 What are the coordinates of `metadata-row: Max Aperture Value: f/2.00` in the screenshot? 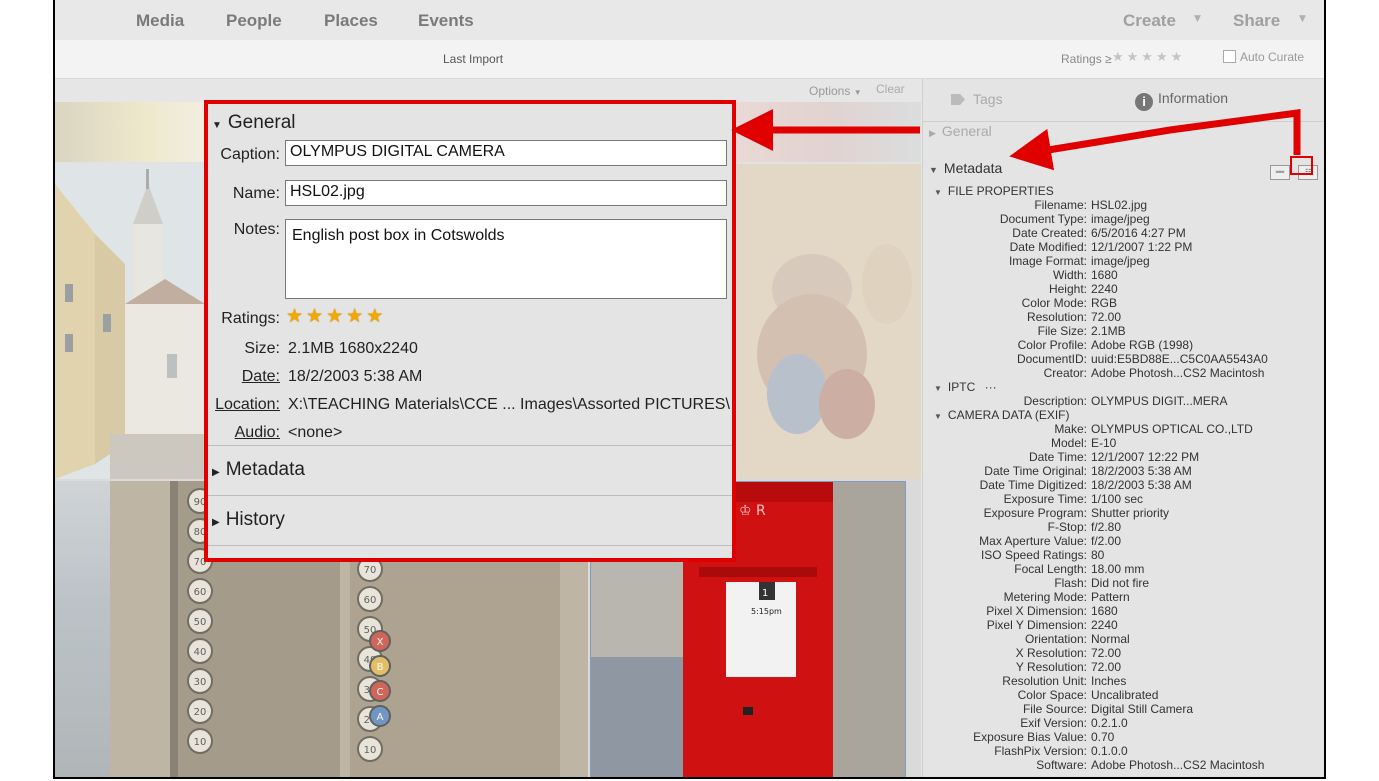 It's located at (1123, 541).